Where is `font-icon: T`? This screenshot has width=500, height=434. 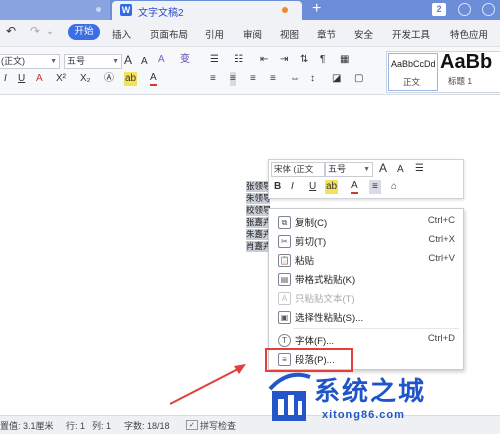 font-icon: T is located at coordinates (284, 340).